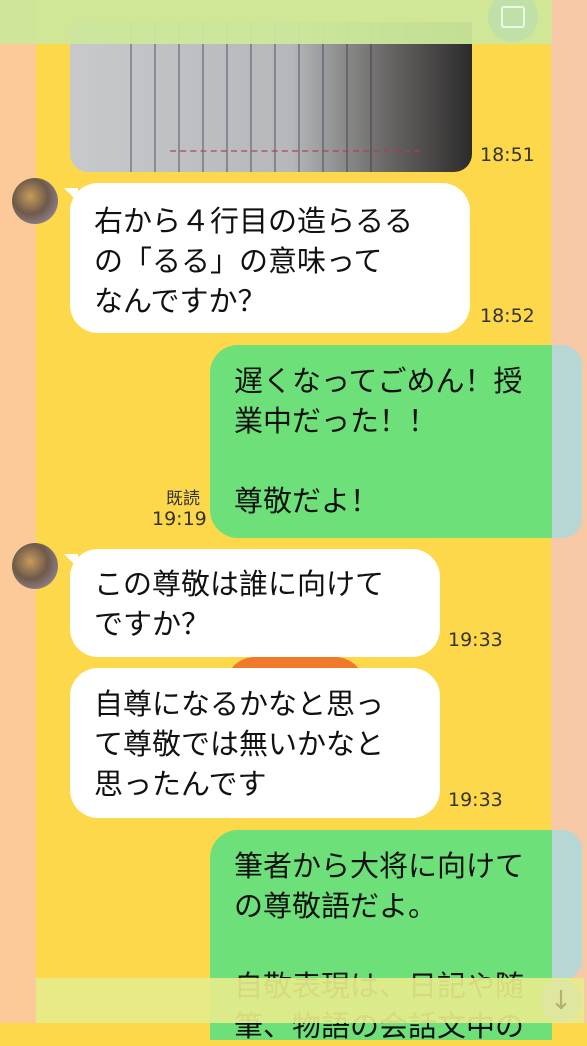 This screenshot has width=587, height=1046. Describe the element at coordinates (310, 1000) in the screenshot. I see `bottom-bar` at that location.